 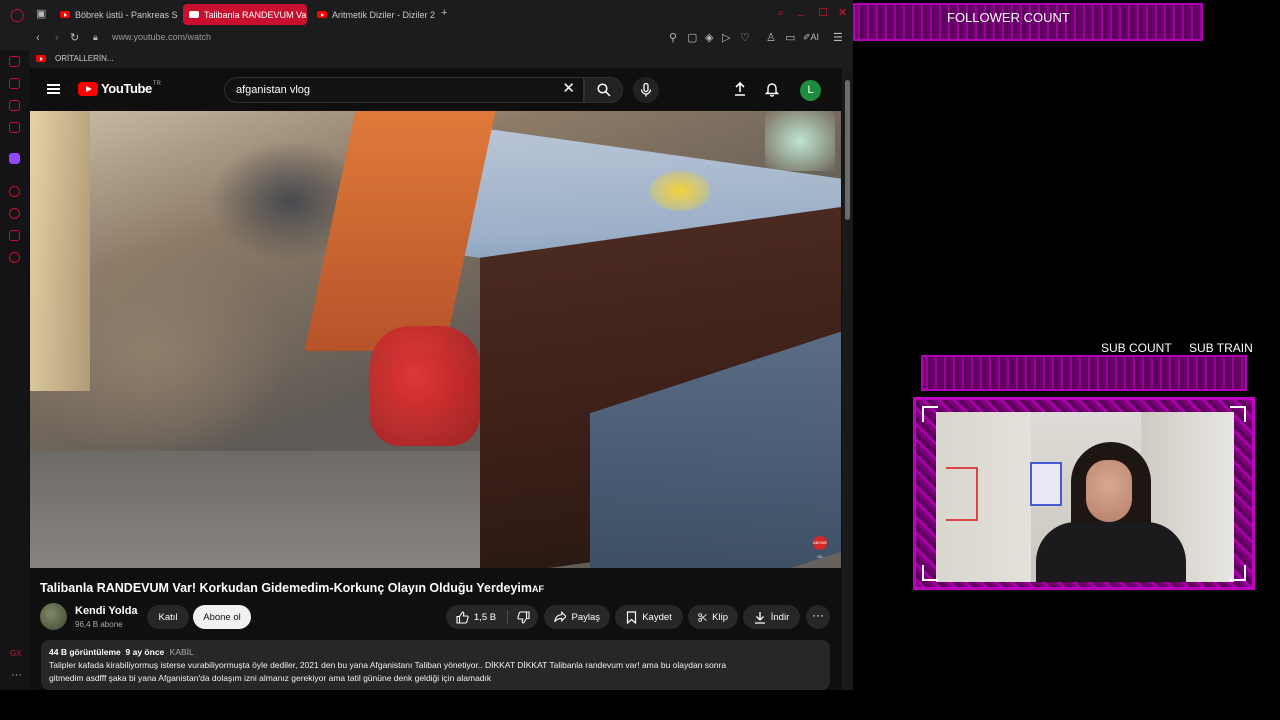 I want to click on save-button: Kaydet, so click(x=649, y=617).